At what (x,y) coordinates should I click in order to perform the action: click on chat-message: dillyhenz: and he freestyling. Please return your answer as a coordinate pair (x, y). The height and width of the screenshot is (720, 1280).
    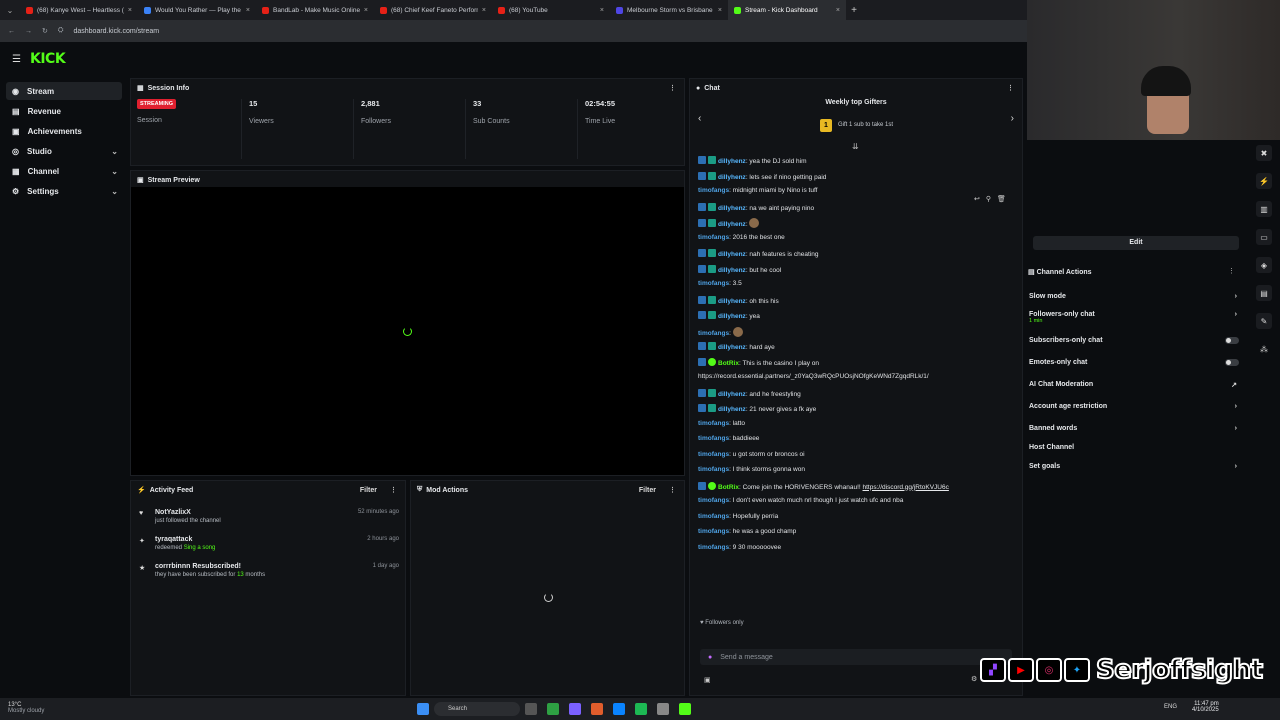
    Looking at the image, I should click on (749, 393).